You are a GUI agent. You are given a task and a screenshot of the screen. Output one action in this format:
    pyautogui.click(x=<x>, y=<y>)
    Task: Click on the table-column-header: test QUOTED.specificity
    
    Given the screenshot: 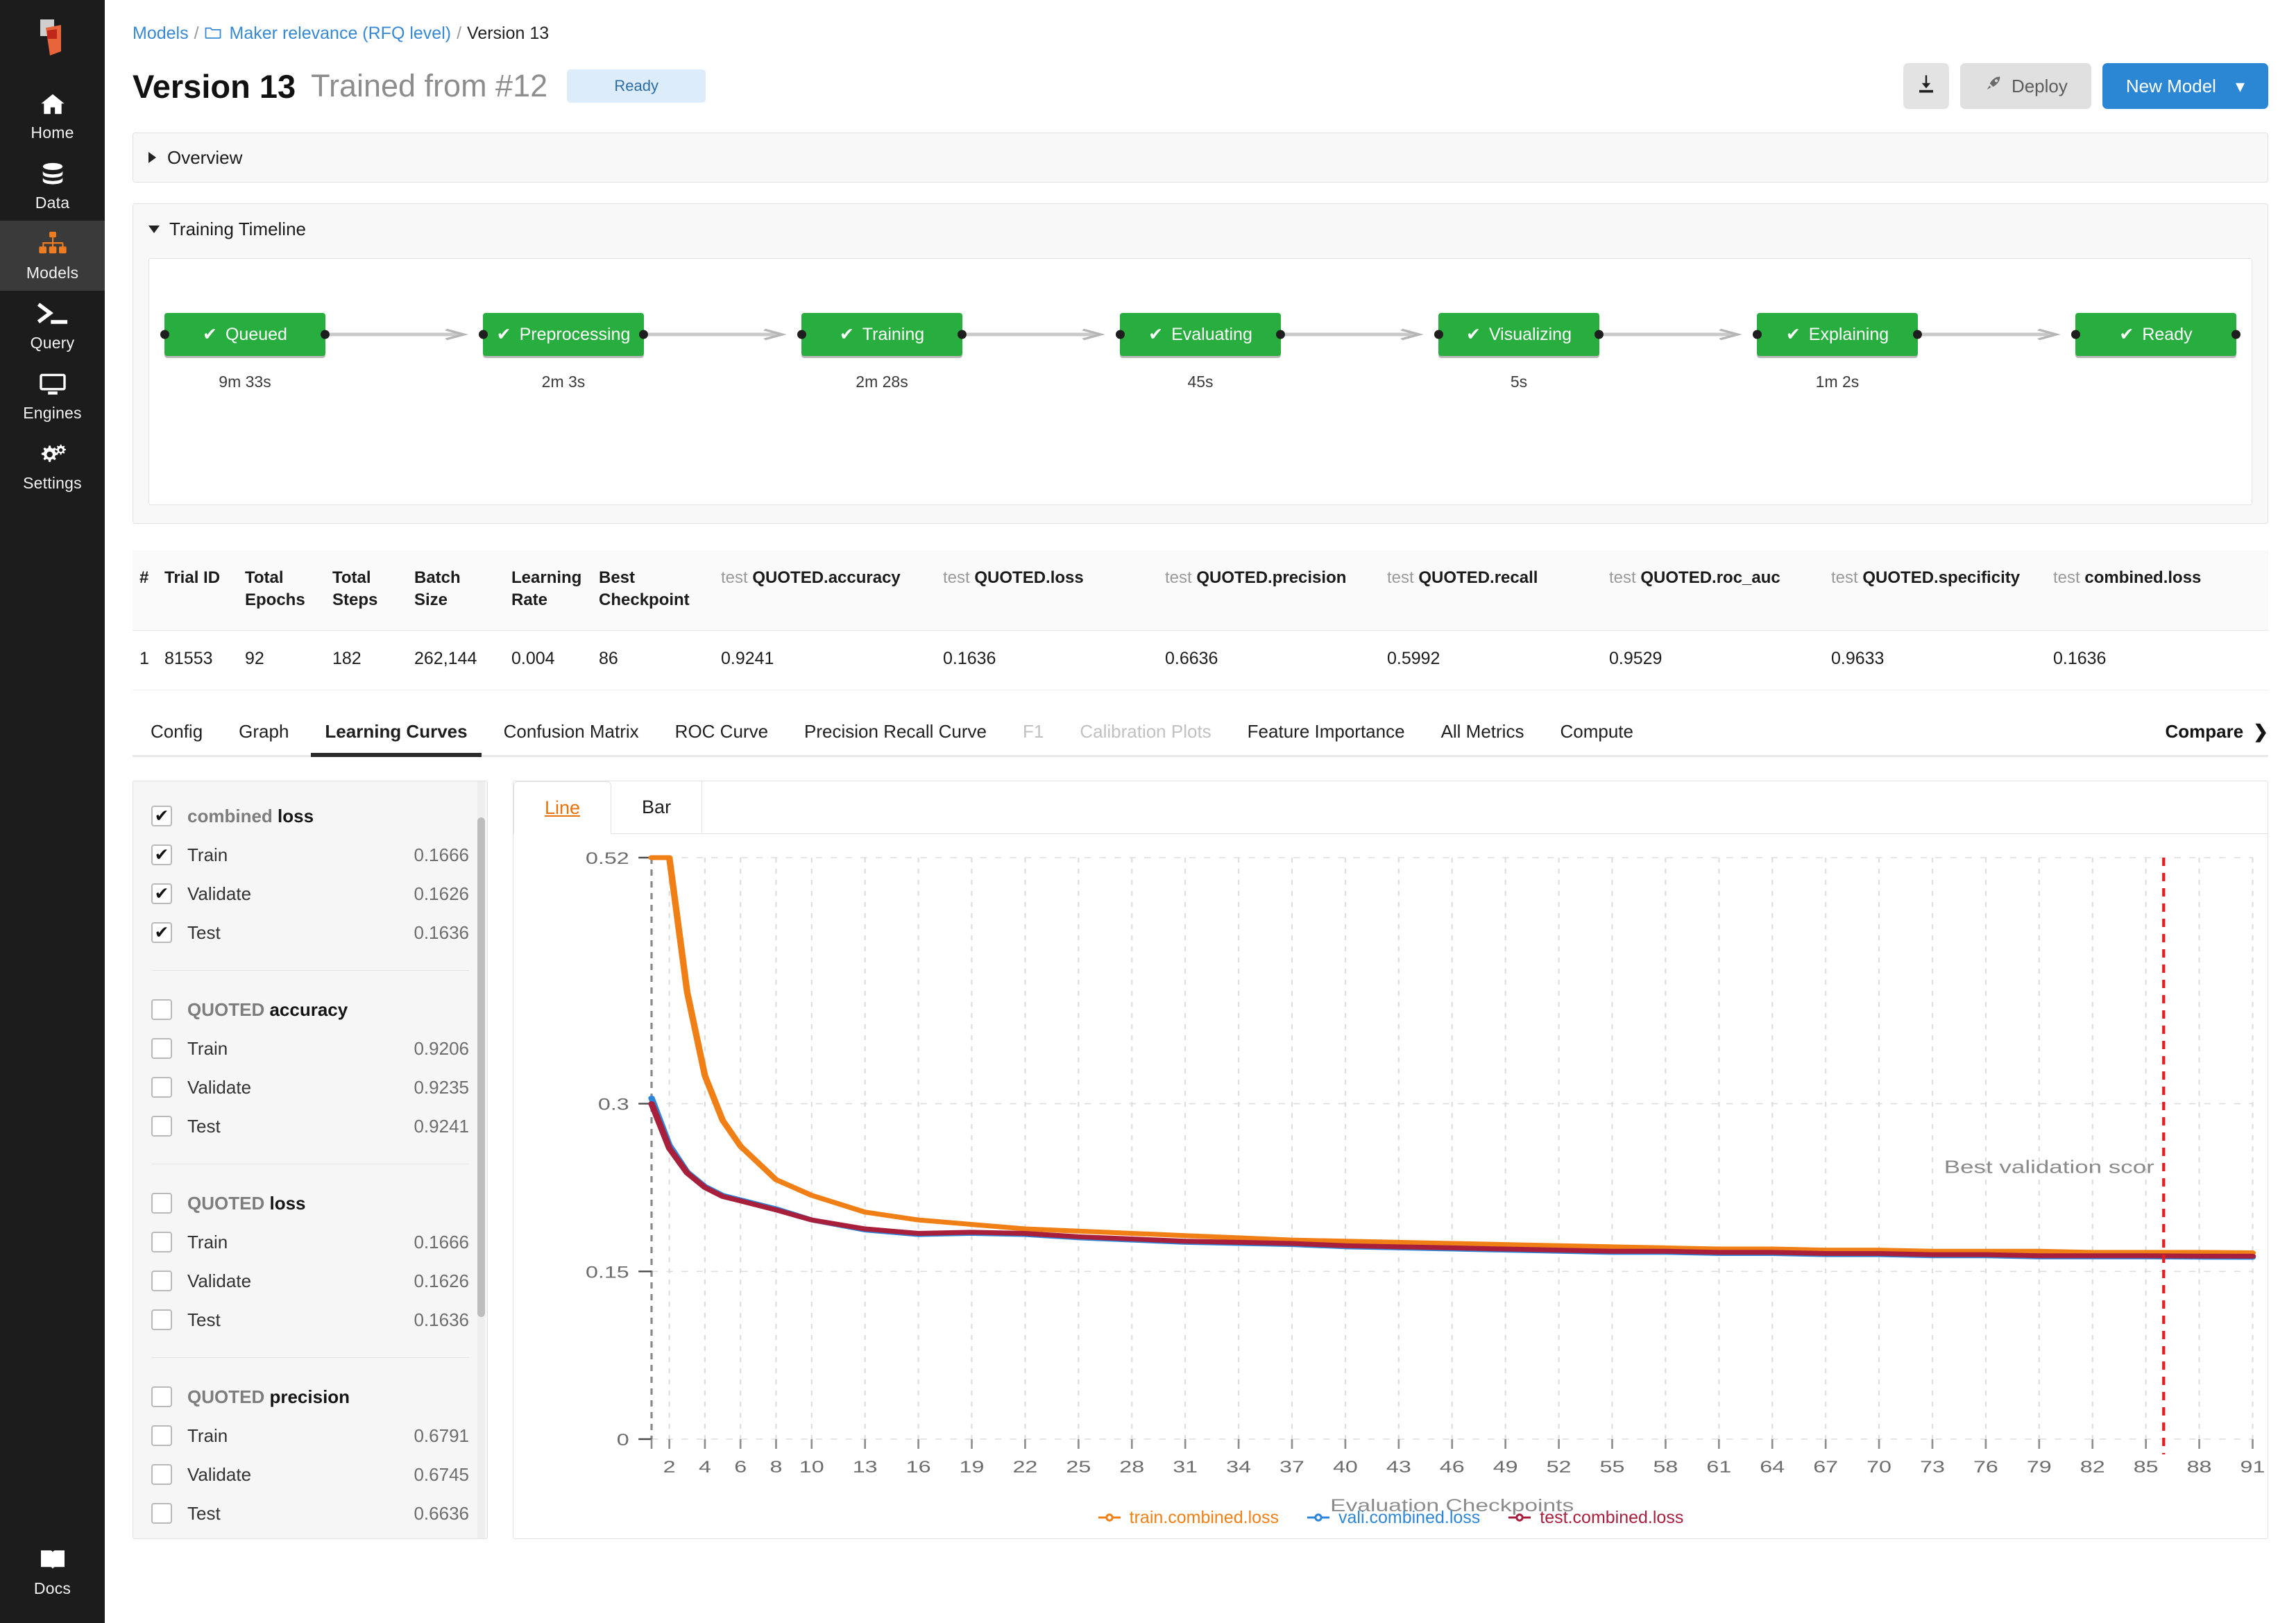 What is the action you would take?
    pyautogui.click(x=1935, y=590)
    